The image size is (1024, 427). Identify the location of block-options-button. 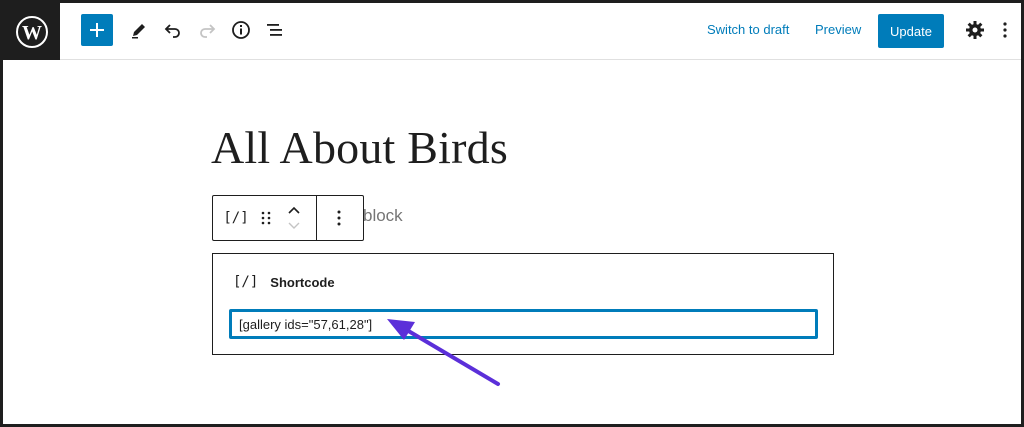
(339, 218).